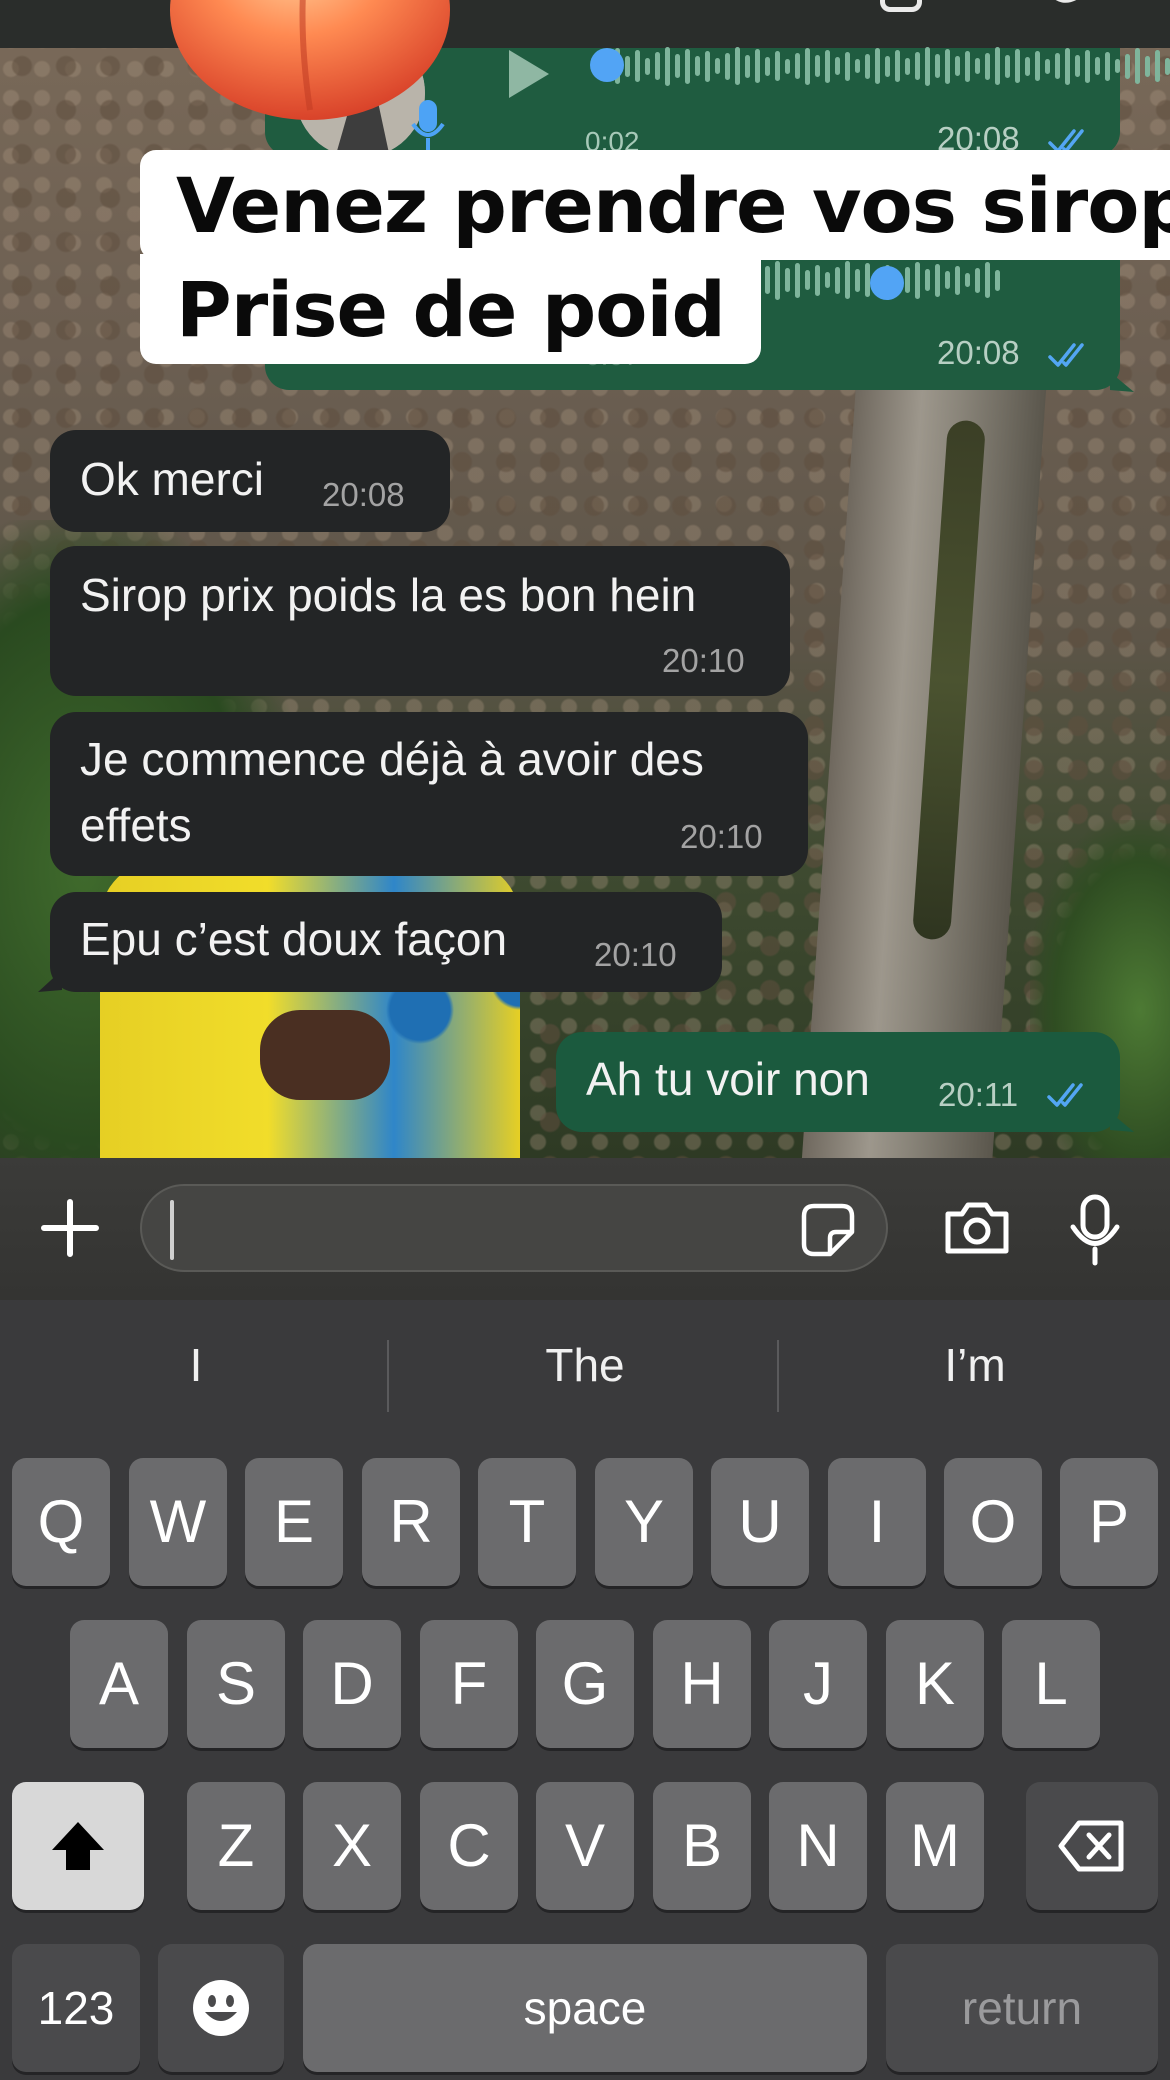  I want to click on key-n: N, so click(818, 1846).